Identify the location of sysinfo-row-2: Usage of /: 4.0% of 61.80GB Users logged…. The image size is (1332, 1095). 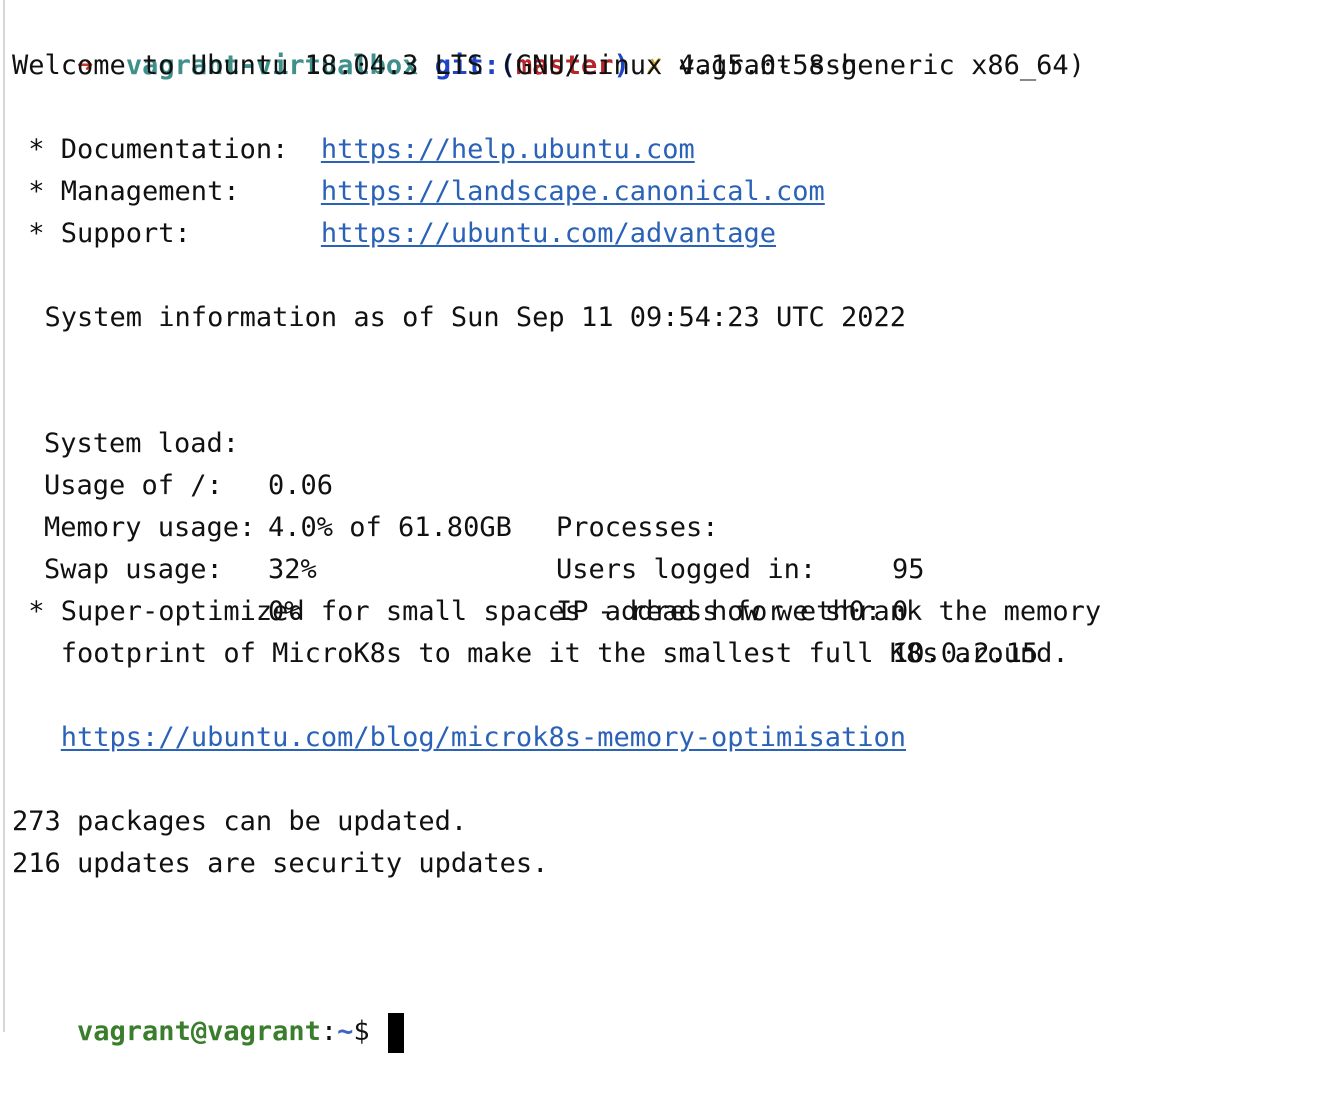
(460, 525).